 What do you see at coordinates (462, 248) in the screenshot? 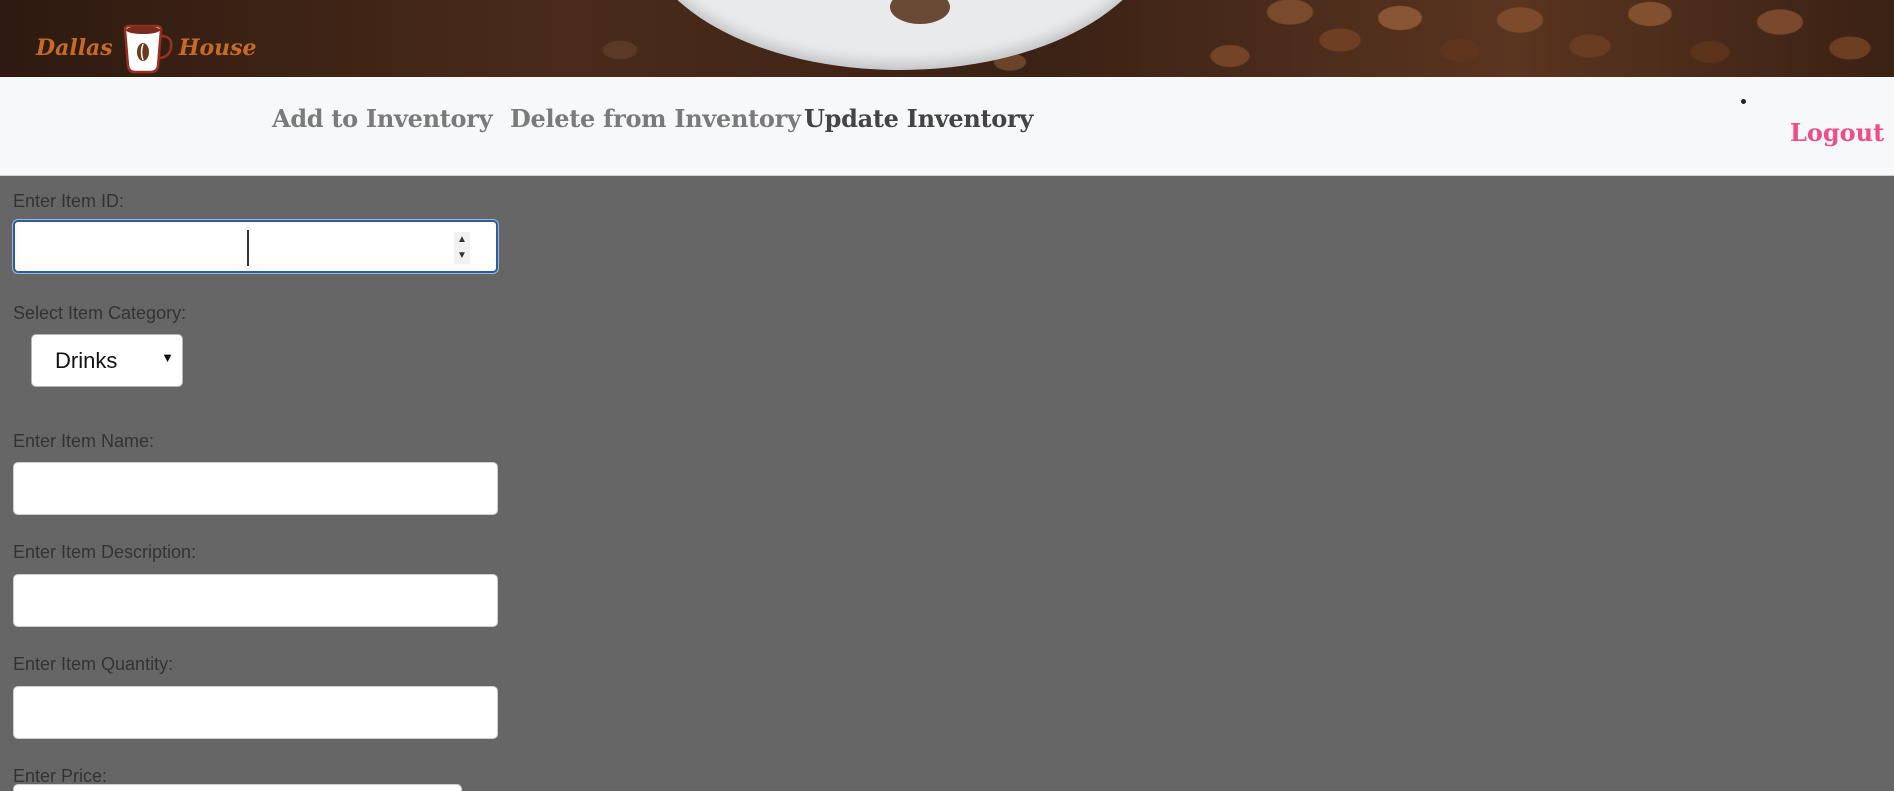
I see `number-spinner: ▲ ▼` at bounding box center [462, 248].